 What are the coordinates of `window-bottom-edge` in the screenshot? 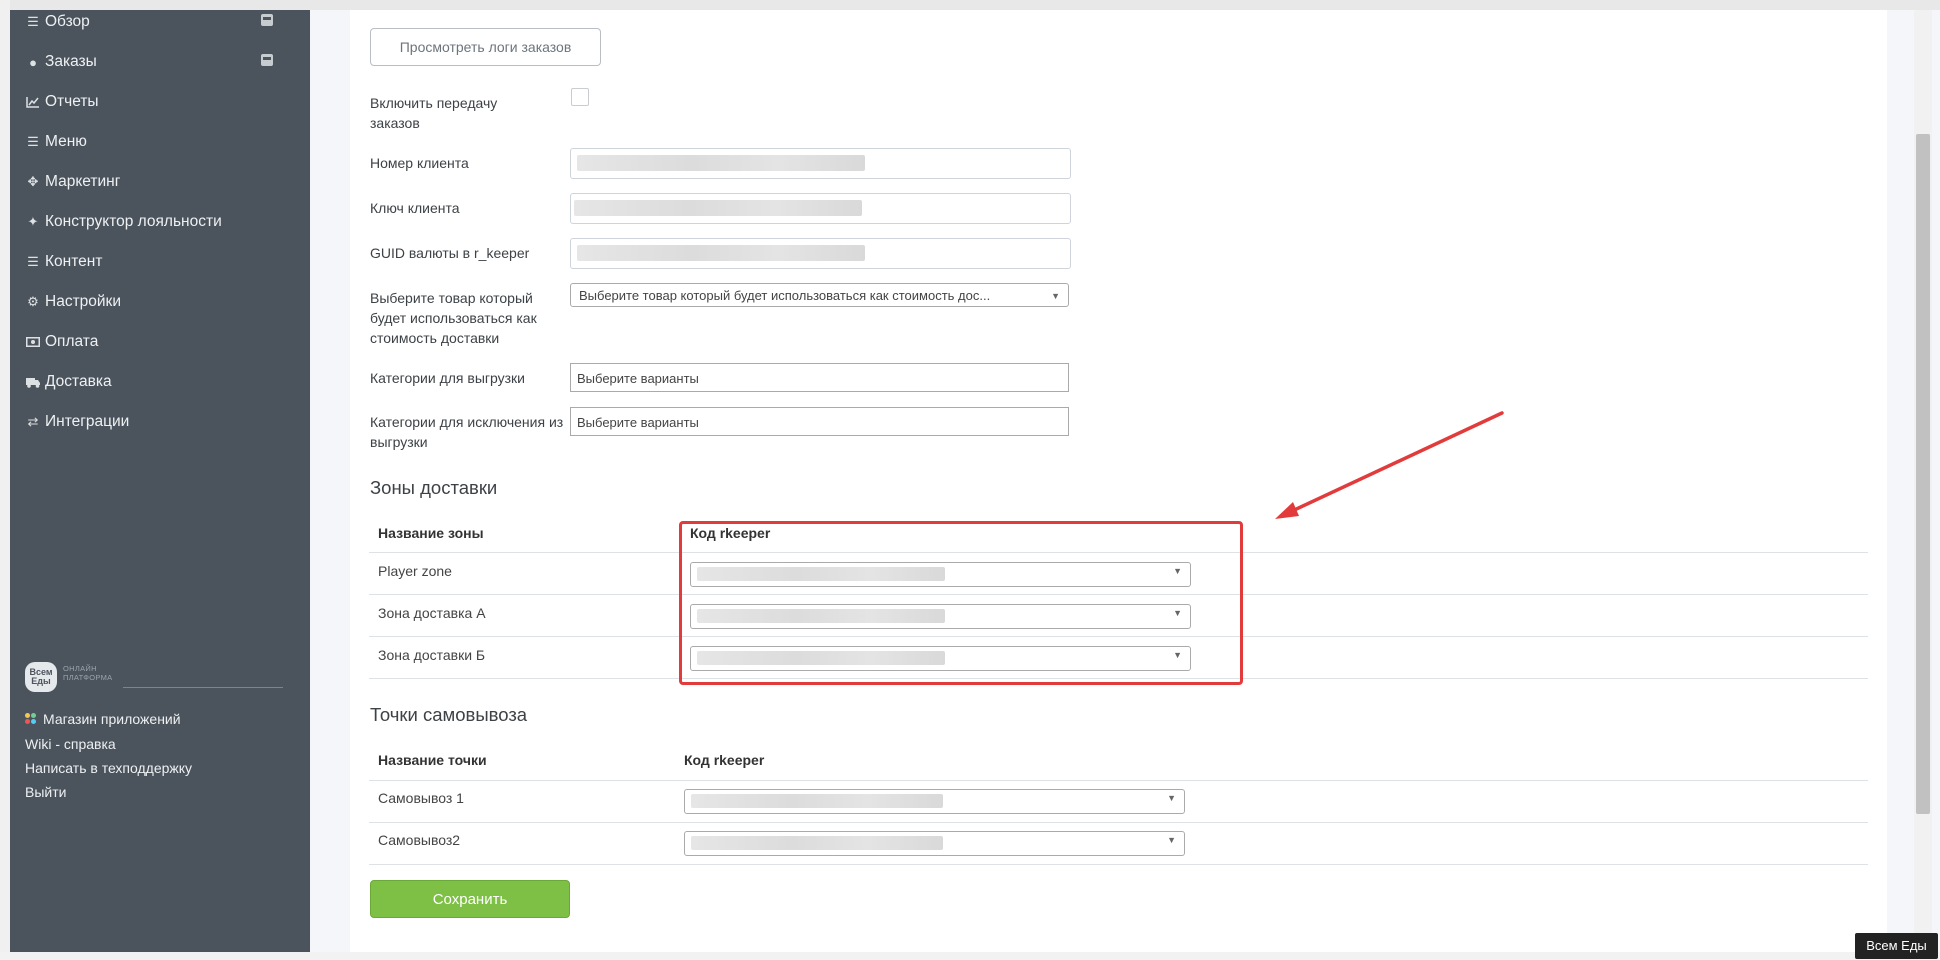 It's located at (970, 956).